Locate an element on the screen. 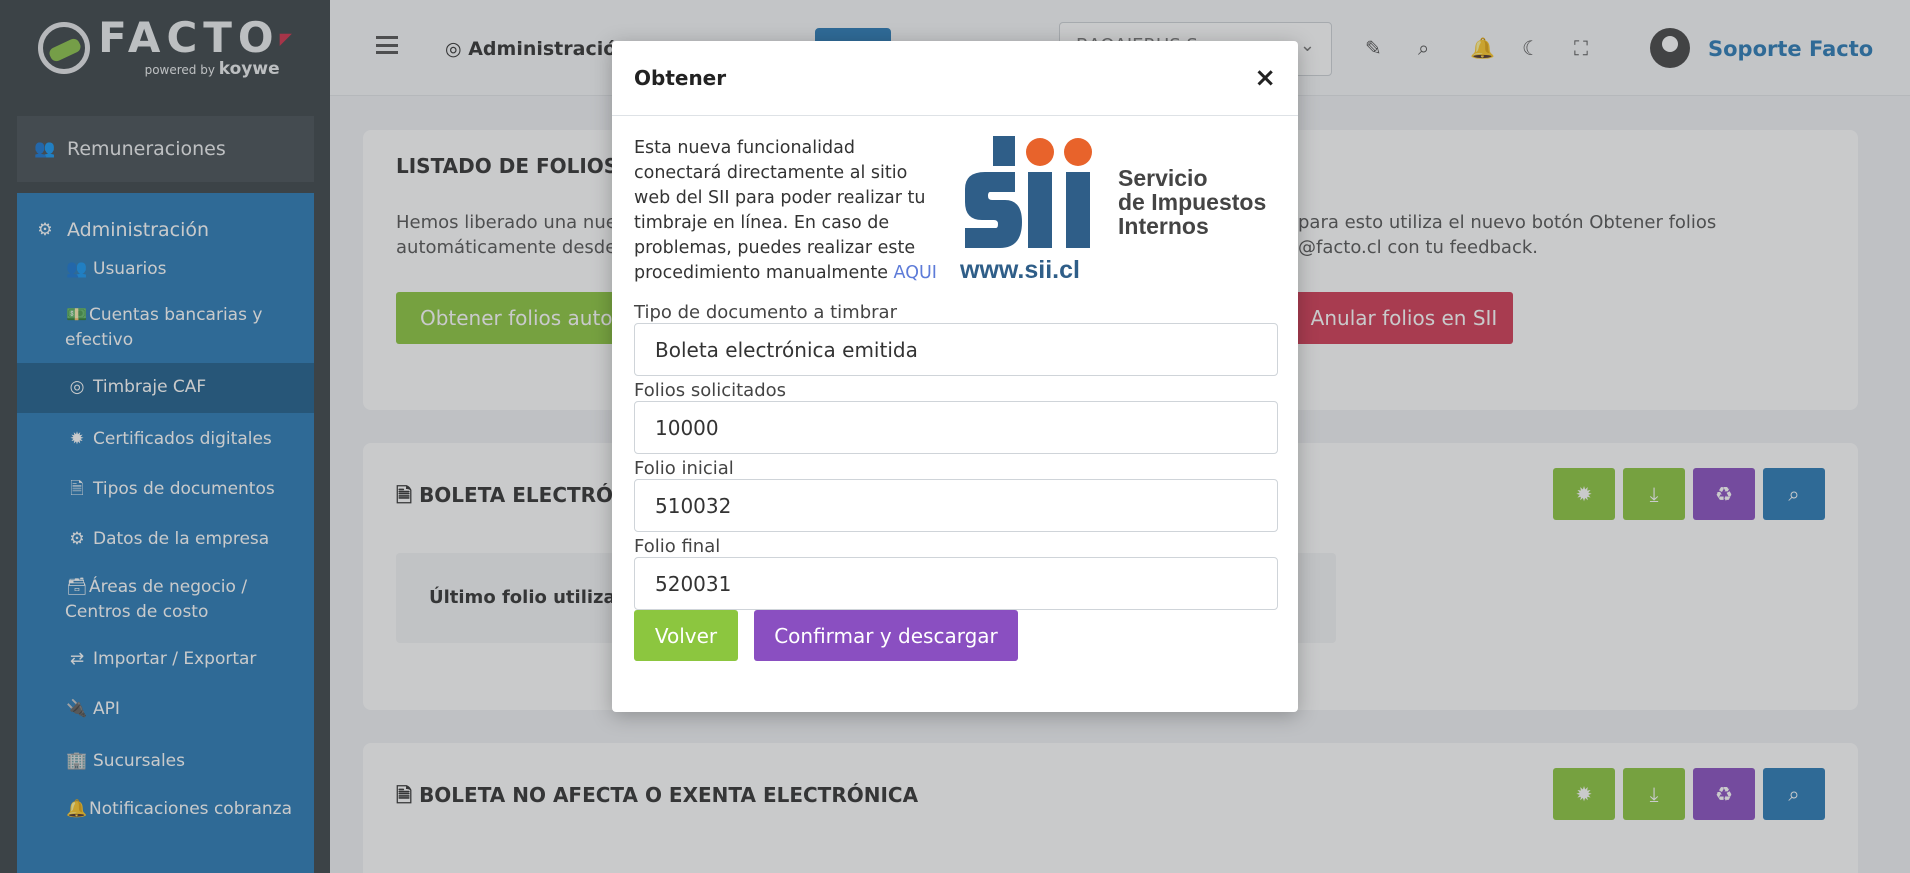  close-icon: × is located at coordinates (1265, 78).